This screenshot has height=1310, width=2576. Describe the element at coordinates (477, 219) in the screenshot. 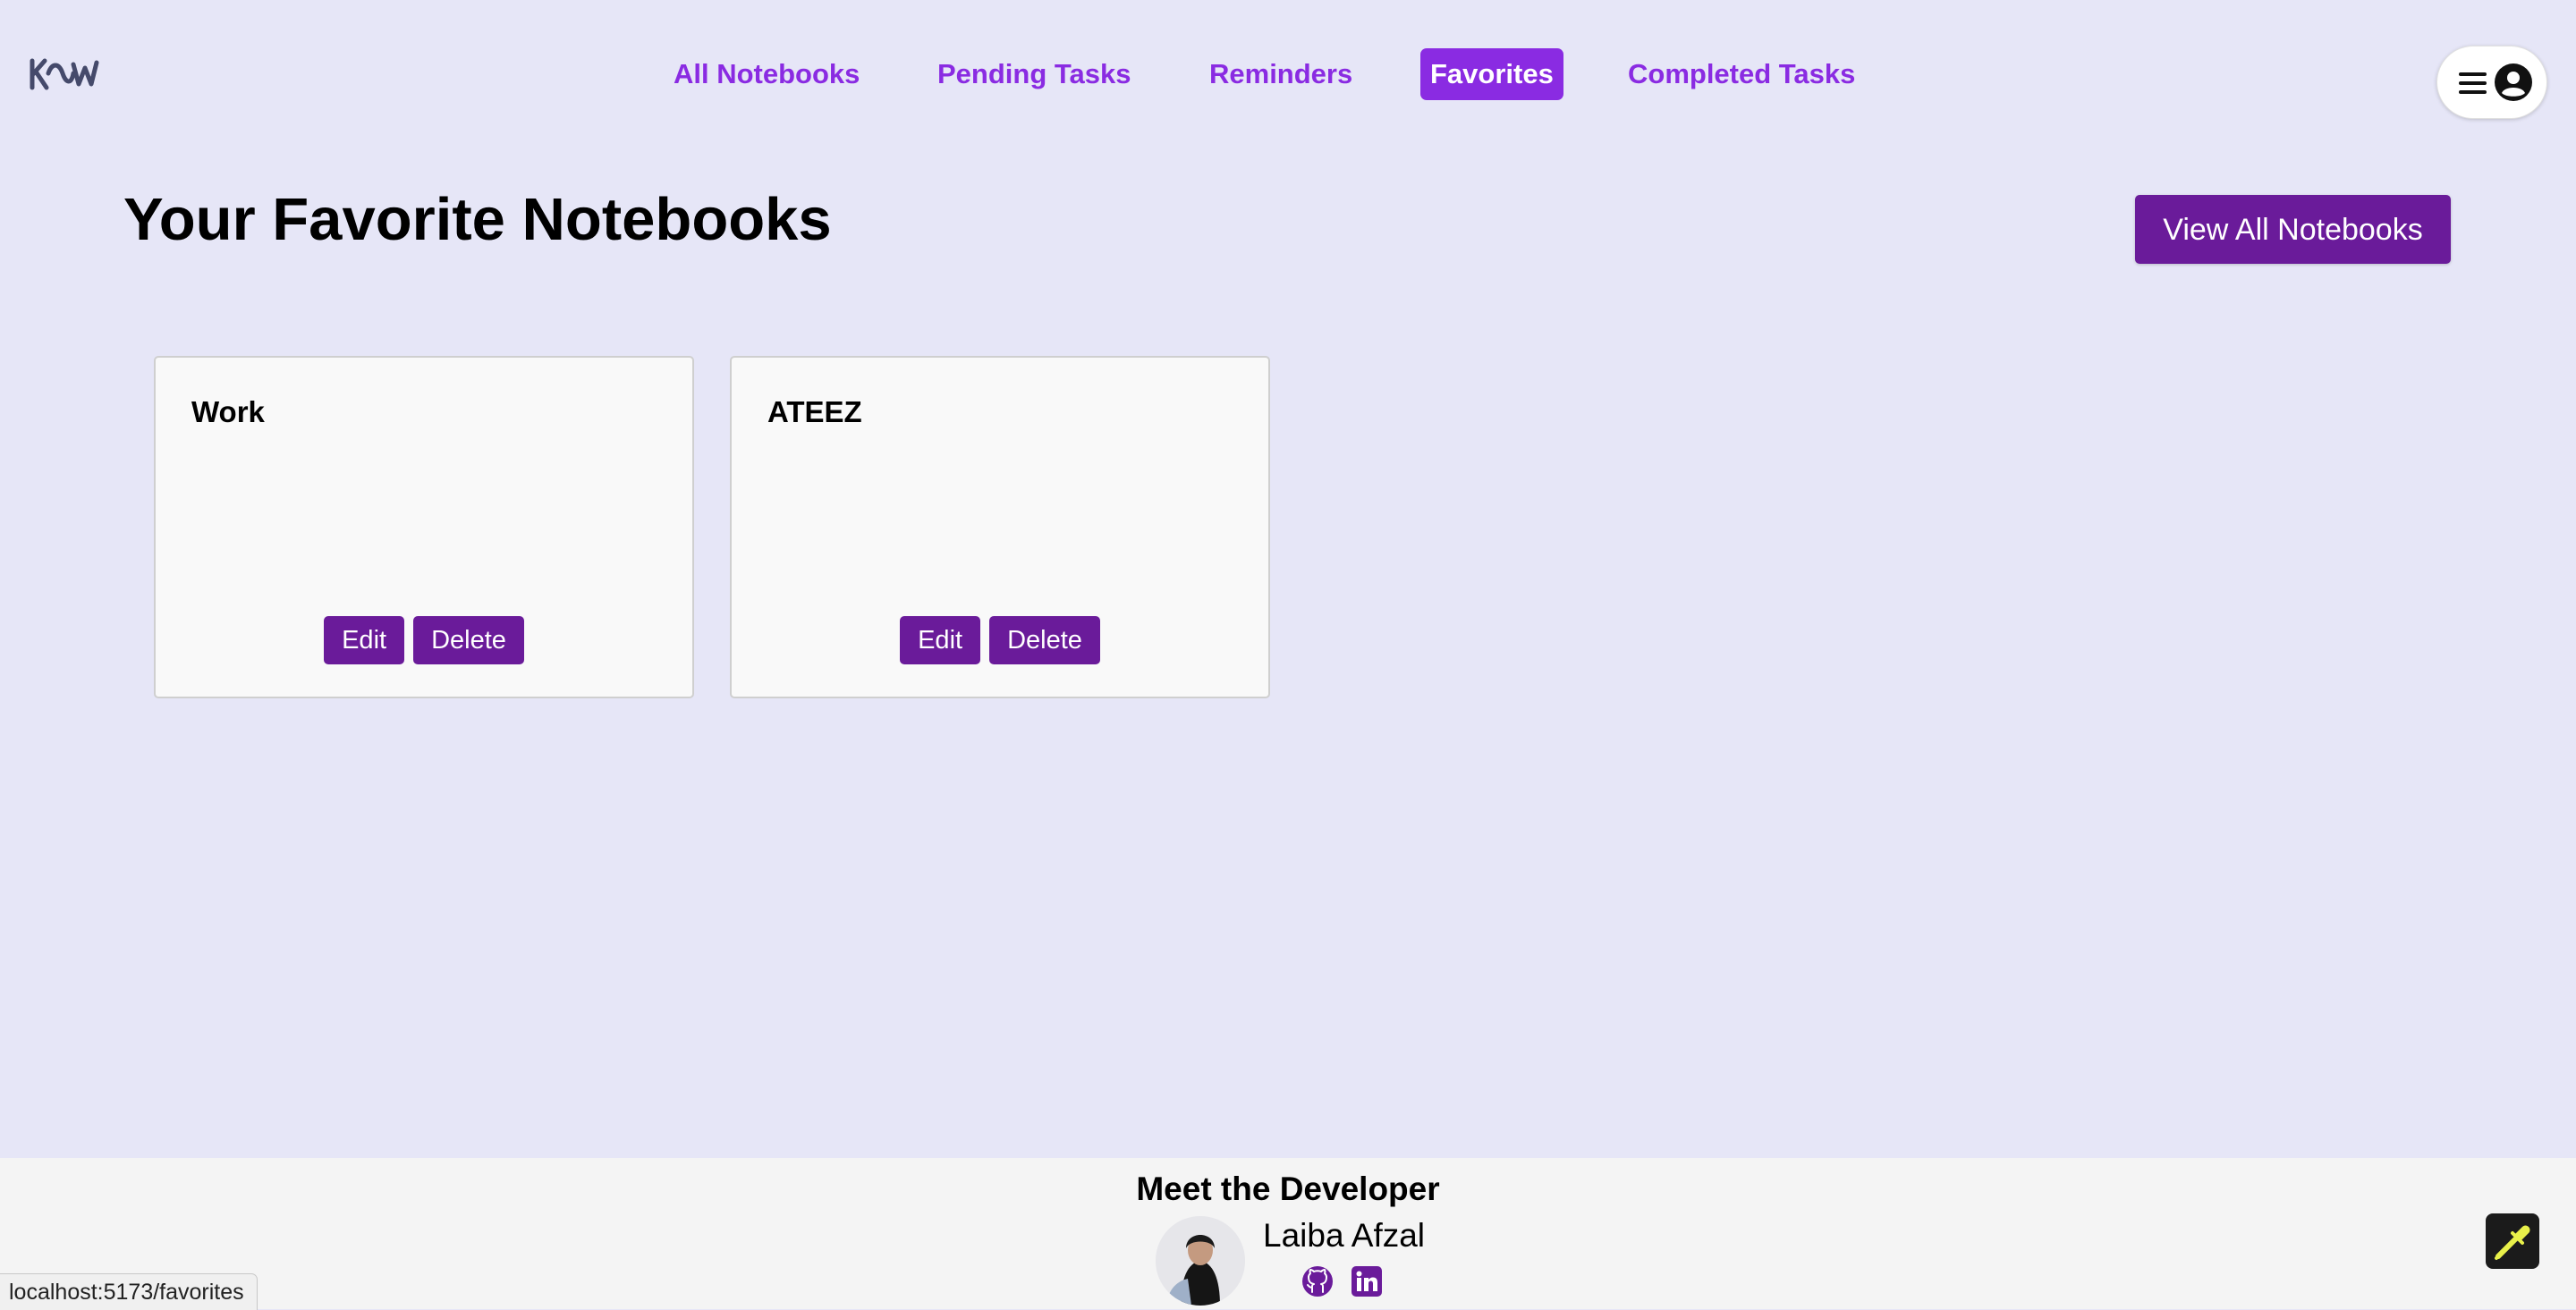

I see `page-title: Your Favorite Notebooks` at that location.